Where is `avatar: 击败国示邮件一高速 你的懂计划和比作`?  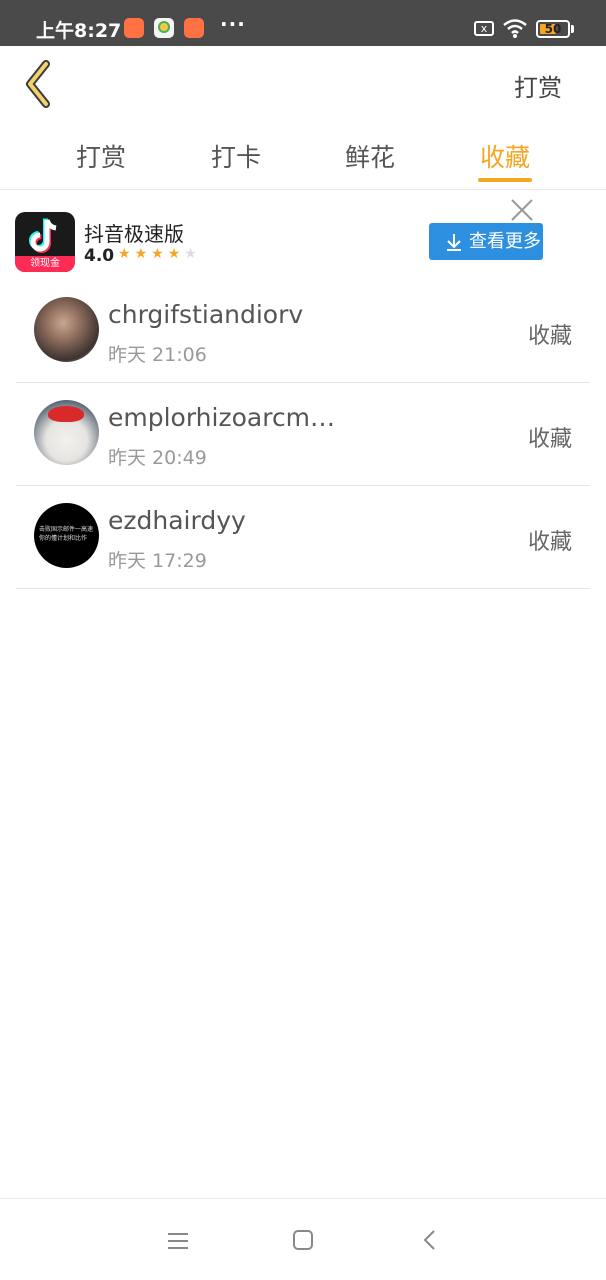
avatar: 击败国示邮件一高速 你的懂计划和比作 is located at coordinates (66, 535).